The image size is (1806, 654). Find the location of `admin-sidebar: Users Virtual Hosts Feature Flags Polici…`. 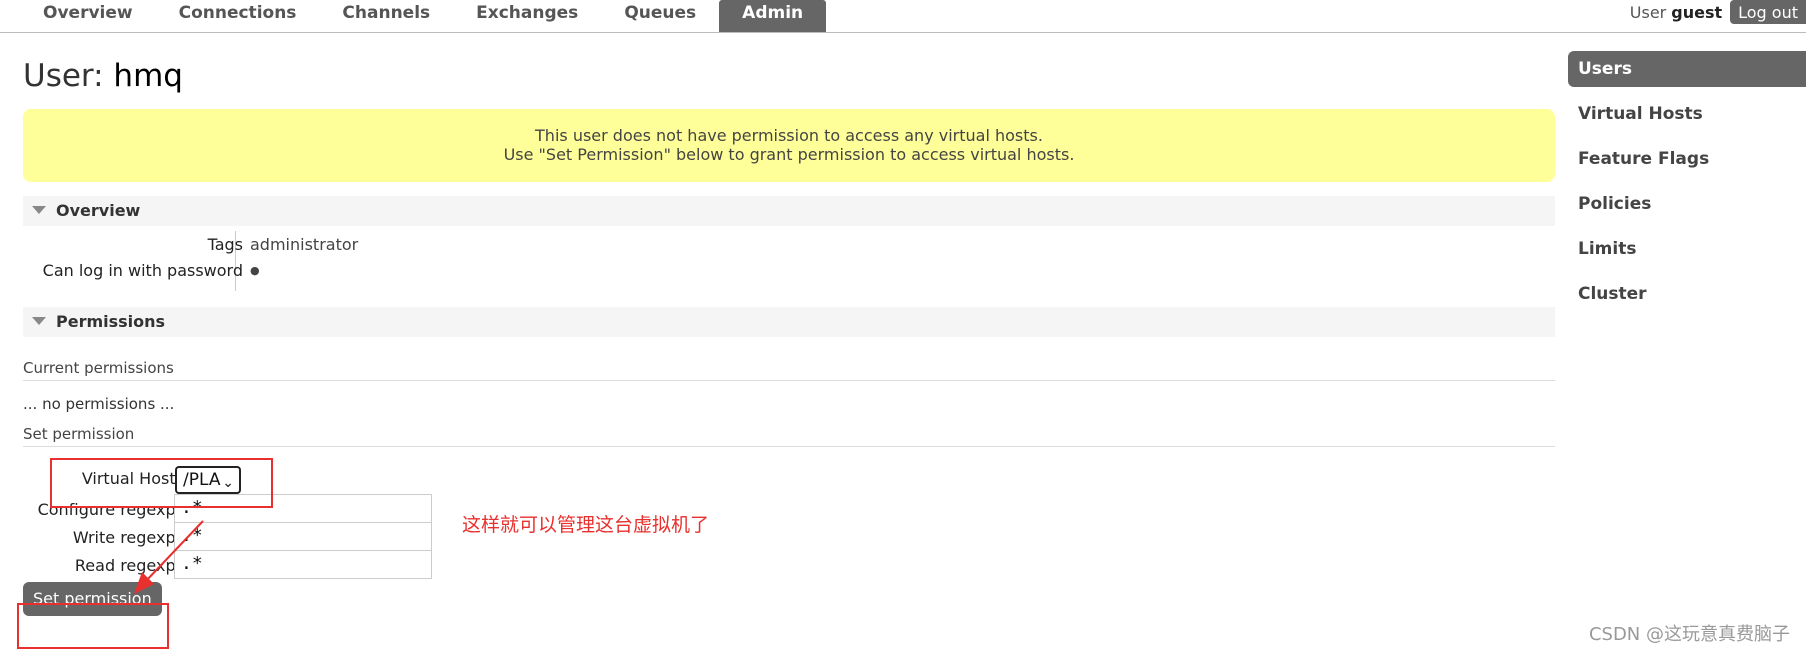

admin-sidebar: Users Virtual Hosts Feature Flags Polici… is located at coordinates (1687, 186).